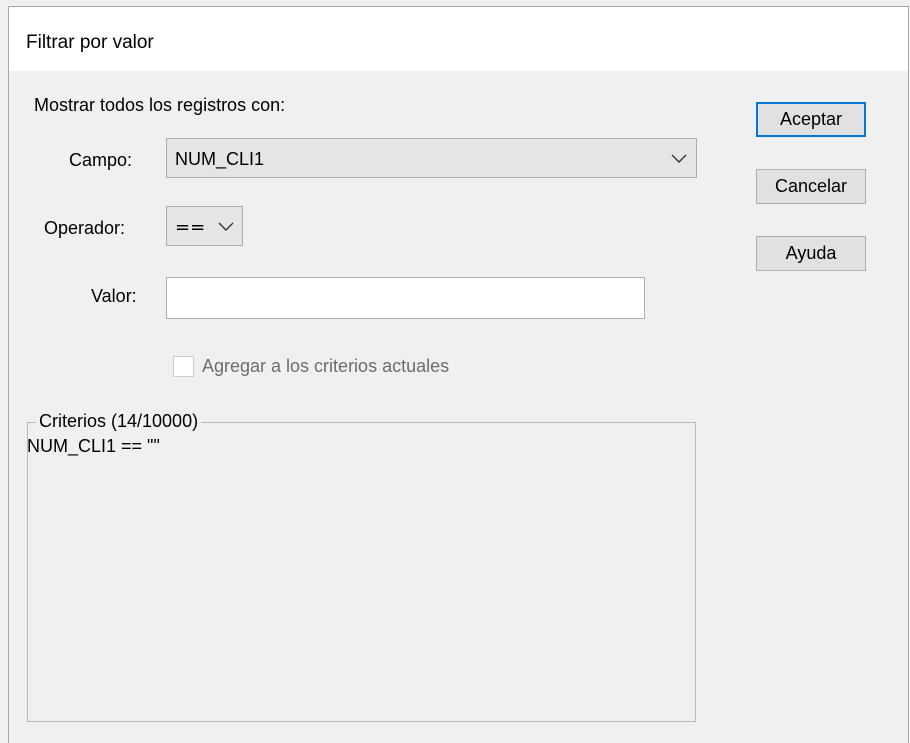 The height and width of the screenshot is (743, 910). I want to click on field-label: Campo:, so click(101, 160).